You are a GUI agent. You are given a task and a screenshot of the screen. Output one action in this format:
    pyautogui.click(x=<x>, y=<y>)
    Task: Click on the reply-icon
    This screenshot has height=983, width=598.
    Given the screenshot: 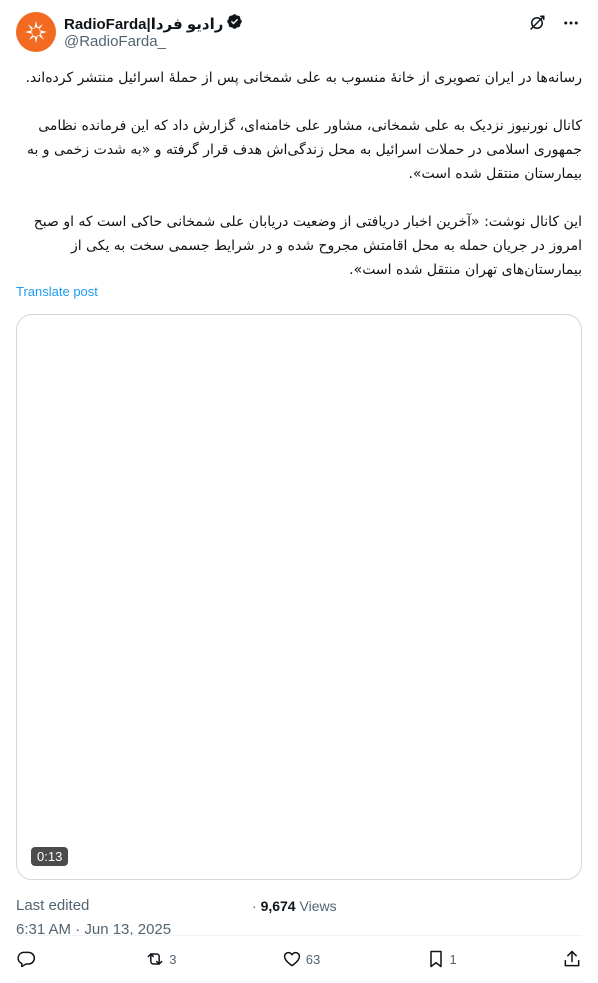 What is the action you would take?
    pyautogui.click(x=26, y=959)
    